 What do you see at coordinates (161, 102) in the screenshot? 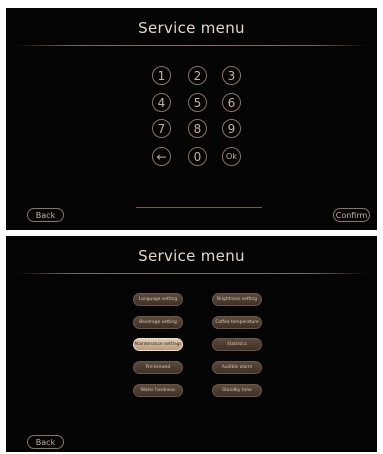
I see `keypad-key-4: 4` at bounding box center [161, 102].